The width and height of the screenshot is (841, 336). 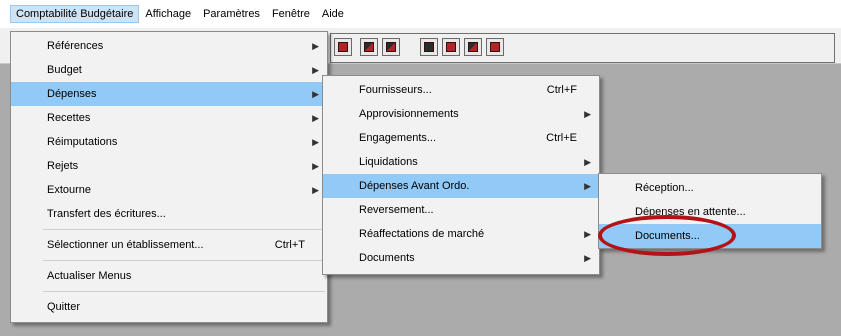 What do you see at coordinates (169, 46) in the screenshot?
I see `menu-item-references: Références ▶` at bounding box center [169, 46].